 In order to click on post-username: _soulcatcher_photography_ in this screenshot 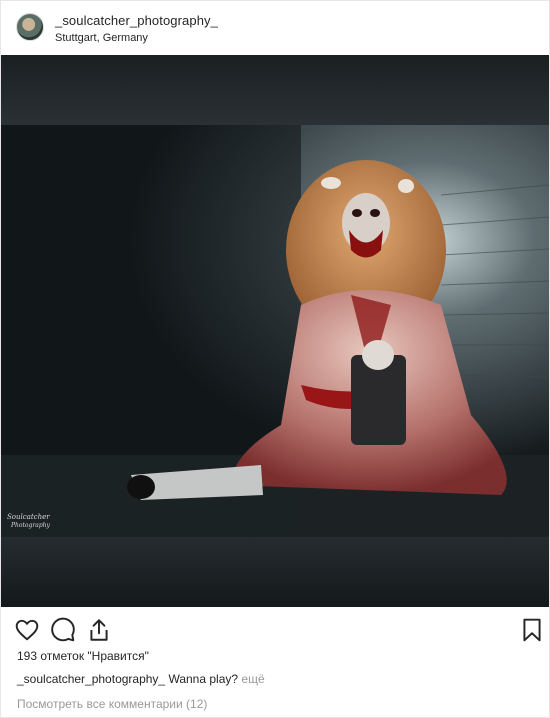, I will do `click(136, 20)`.